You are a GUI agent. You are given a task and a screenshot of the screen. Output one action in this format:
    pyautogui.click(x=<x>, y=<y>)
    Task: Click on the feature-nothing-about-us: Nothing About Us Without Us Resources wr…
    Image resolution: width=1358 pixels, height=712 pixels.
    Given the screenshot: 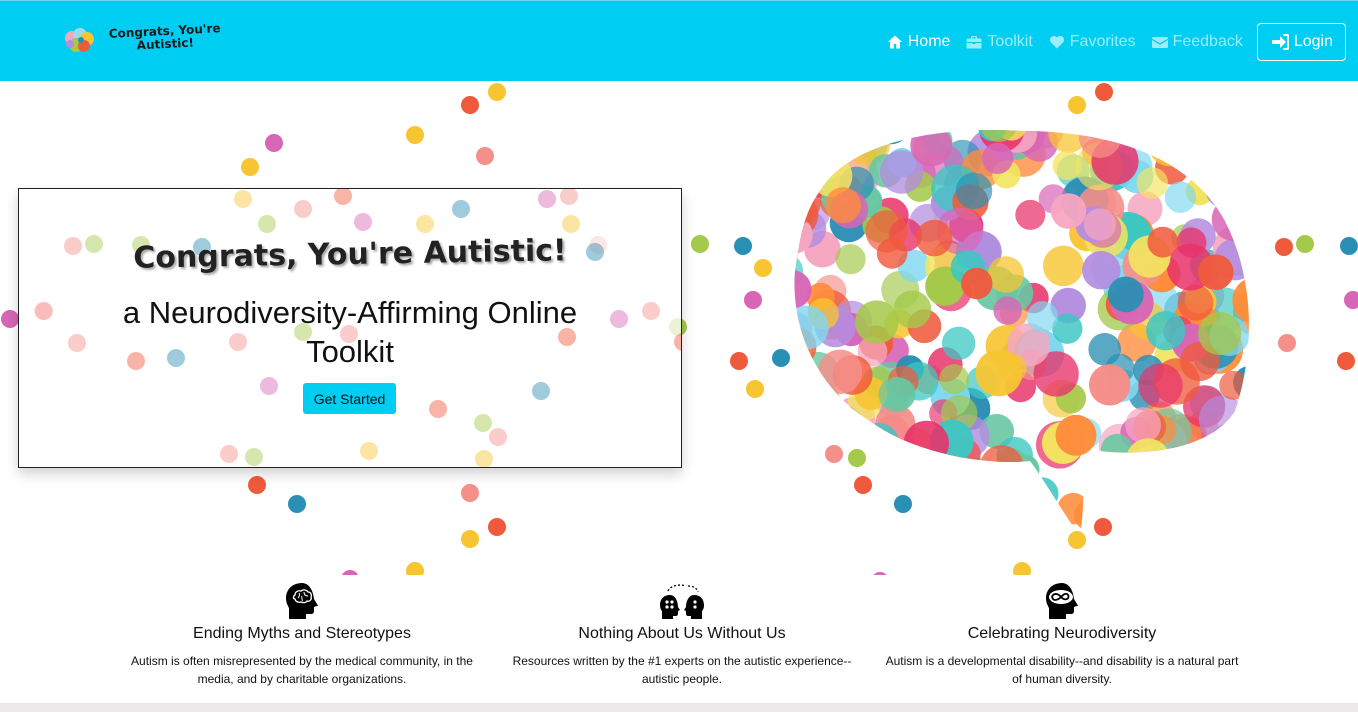 What is the action you would take?
    pyautogui.click(x=682, y=631)
    